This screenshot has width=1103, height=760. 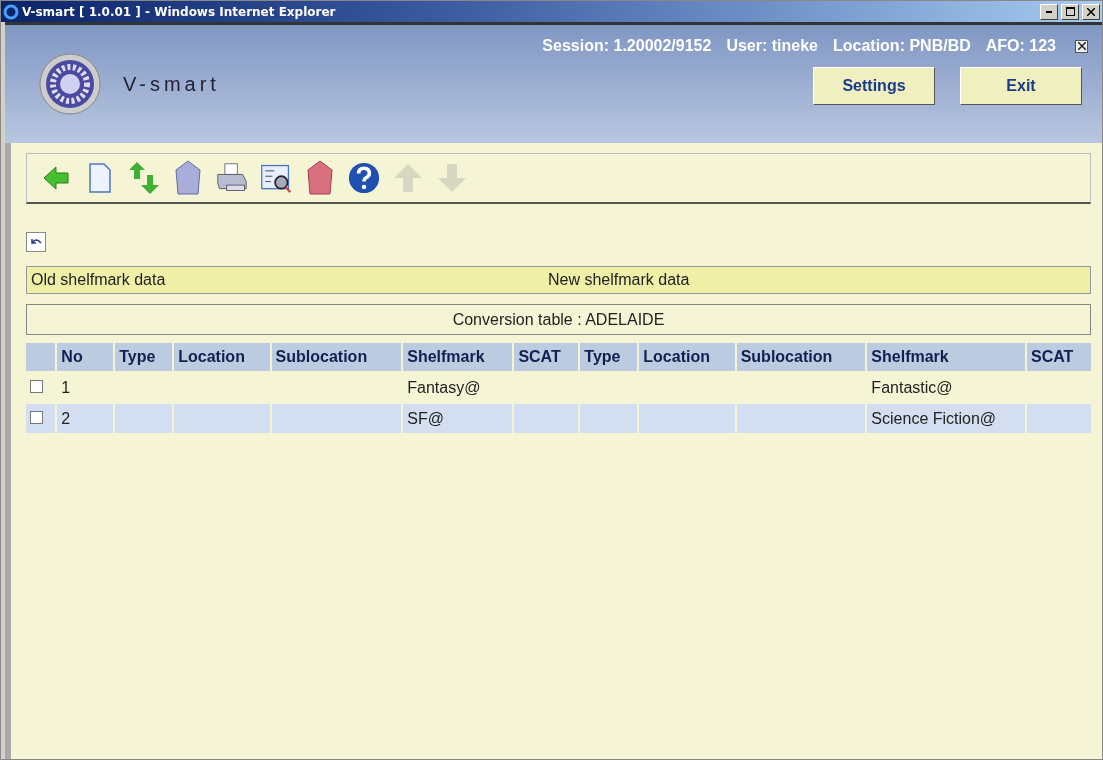 What do you see at coordinates (901, 46) in the screenshot?
I see `location-info: Location: PNB/BD` at bounding box center [901, 46].